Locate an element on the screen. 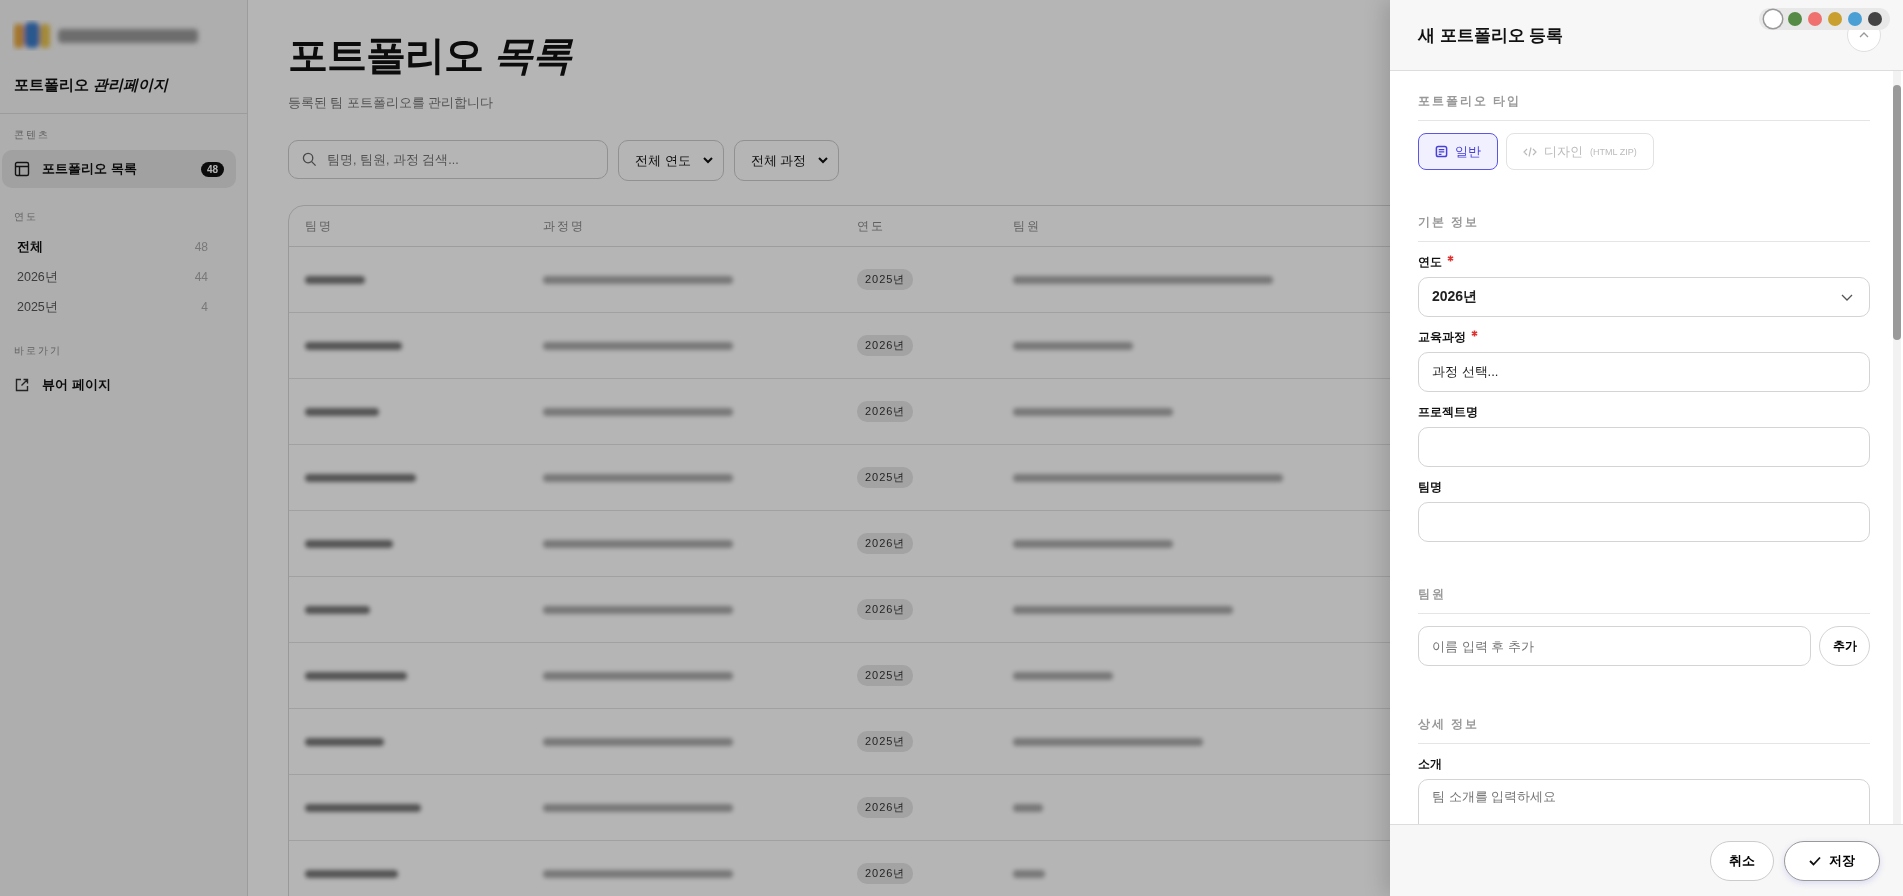  section-heading: 포트폴리오 타입 is located at coordinates (1644, 107).